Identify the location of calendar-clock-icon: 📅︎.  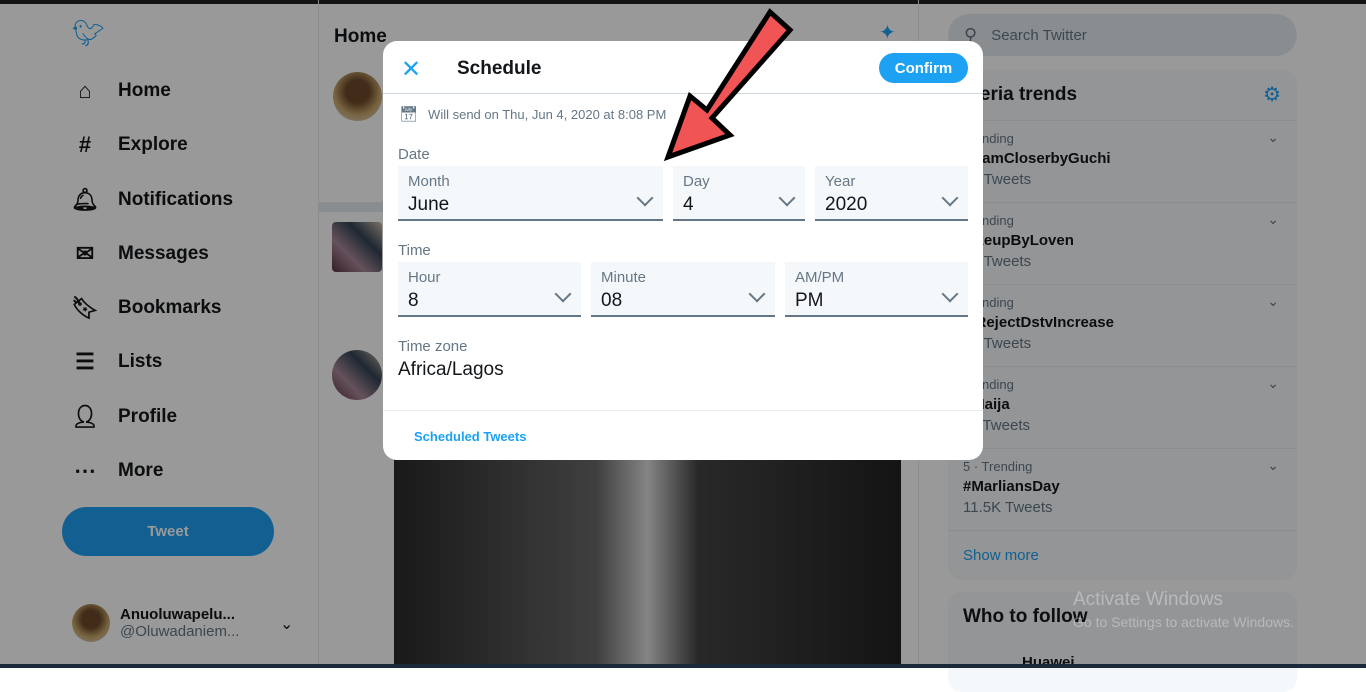
(409, 114).